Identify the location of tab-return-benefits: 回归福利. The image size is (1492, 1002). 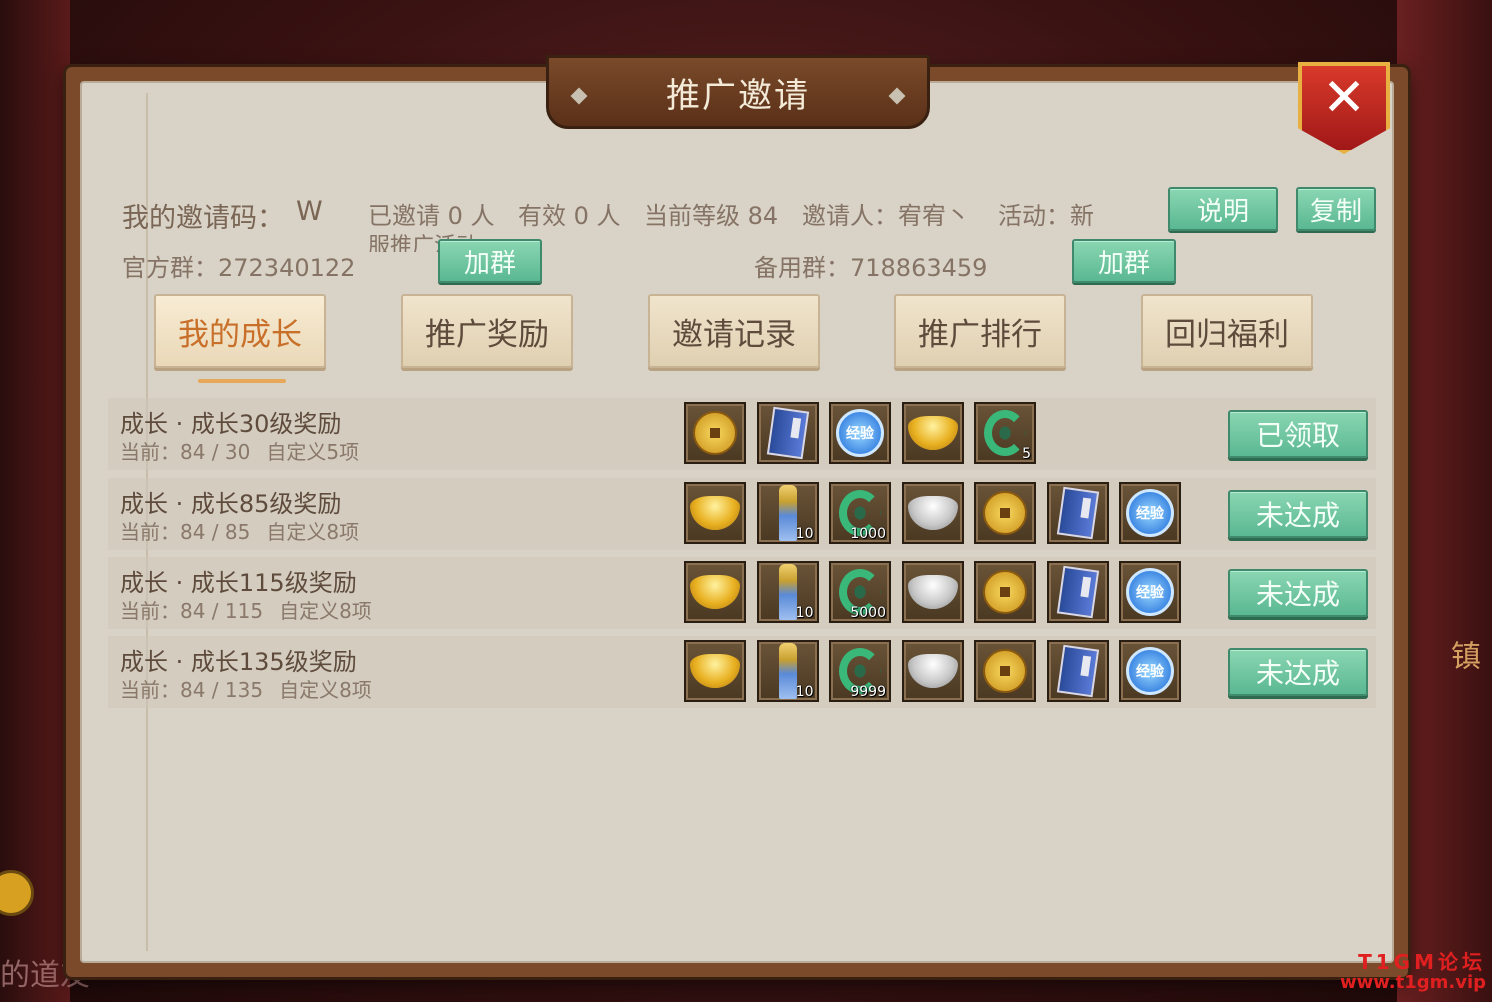
(1227, 331).